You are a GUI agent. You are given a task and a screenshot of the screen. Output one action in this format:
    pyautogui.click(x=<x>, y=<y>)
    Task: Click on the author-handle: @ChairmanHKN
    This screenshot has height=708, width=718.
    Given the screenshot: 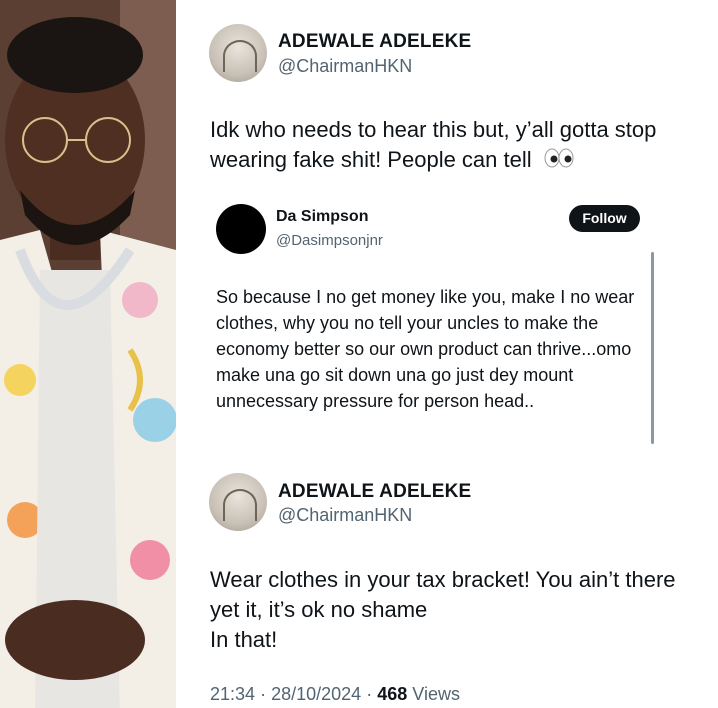 What is the action you would take?
    pyautogui.click(x=345, y=66)
    